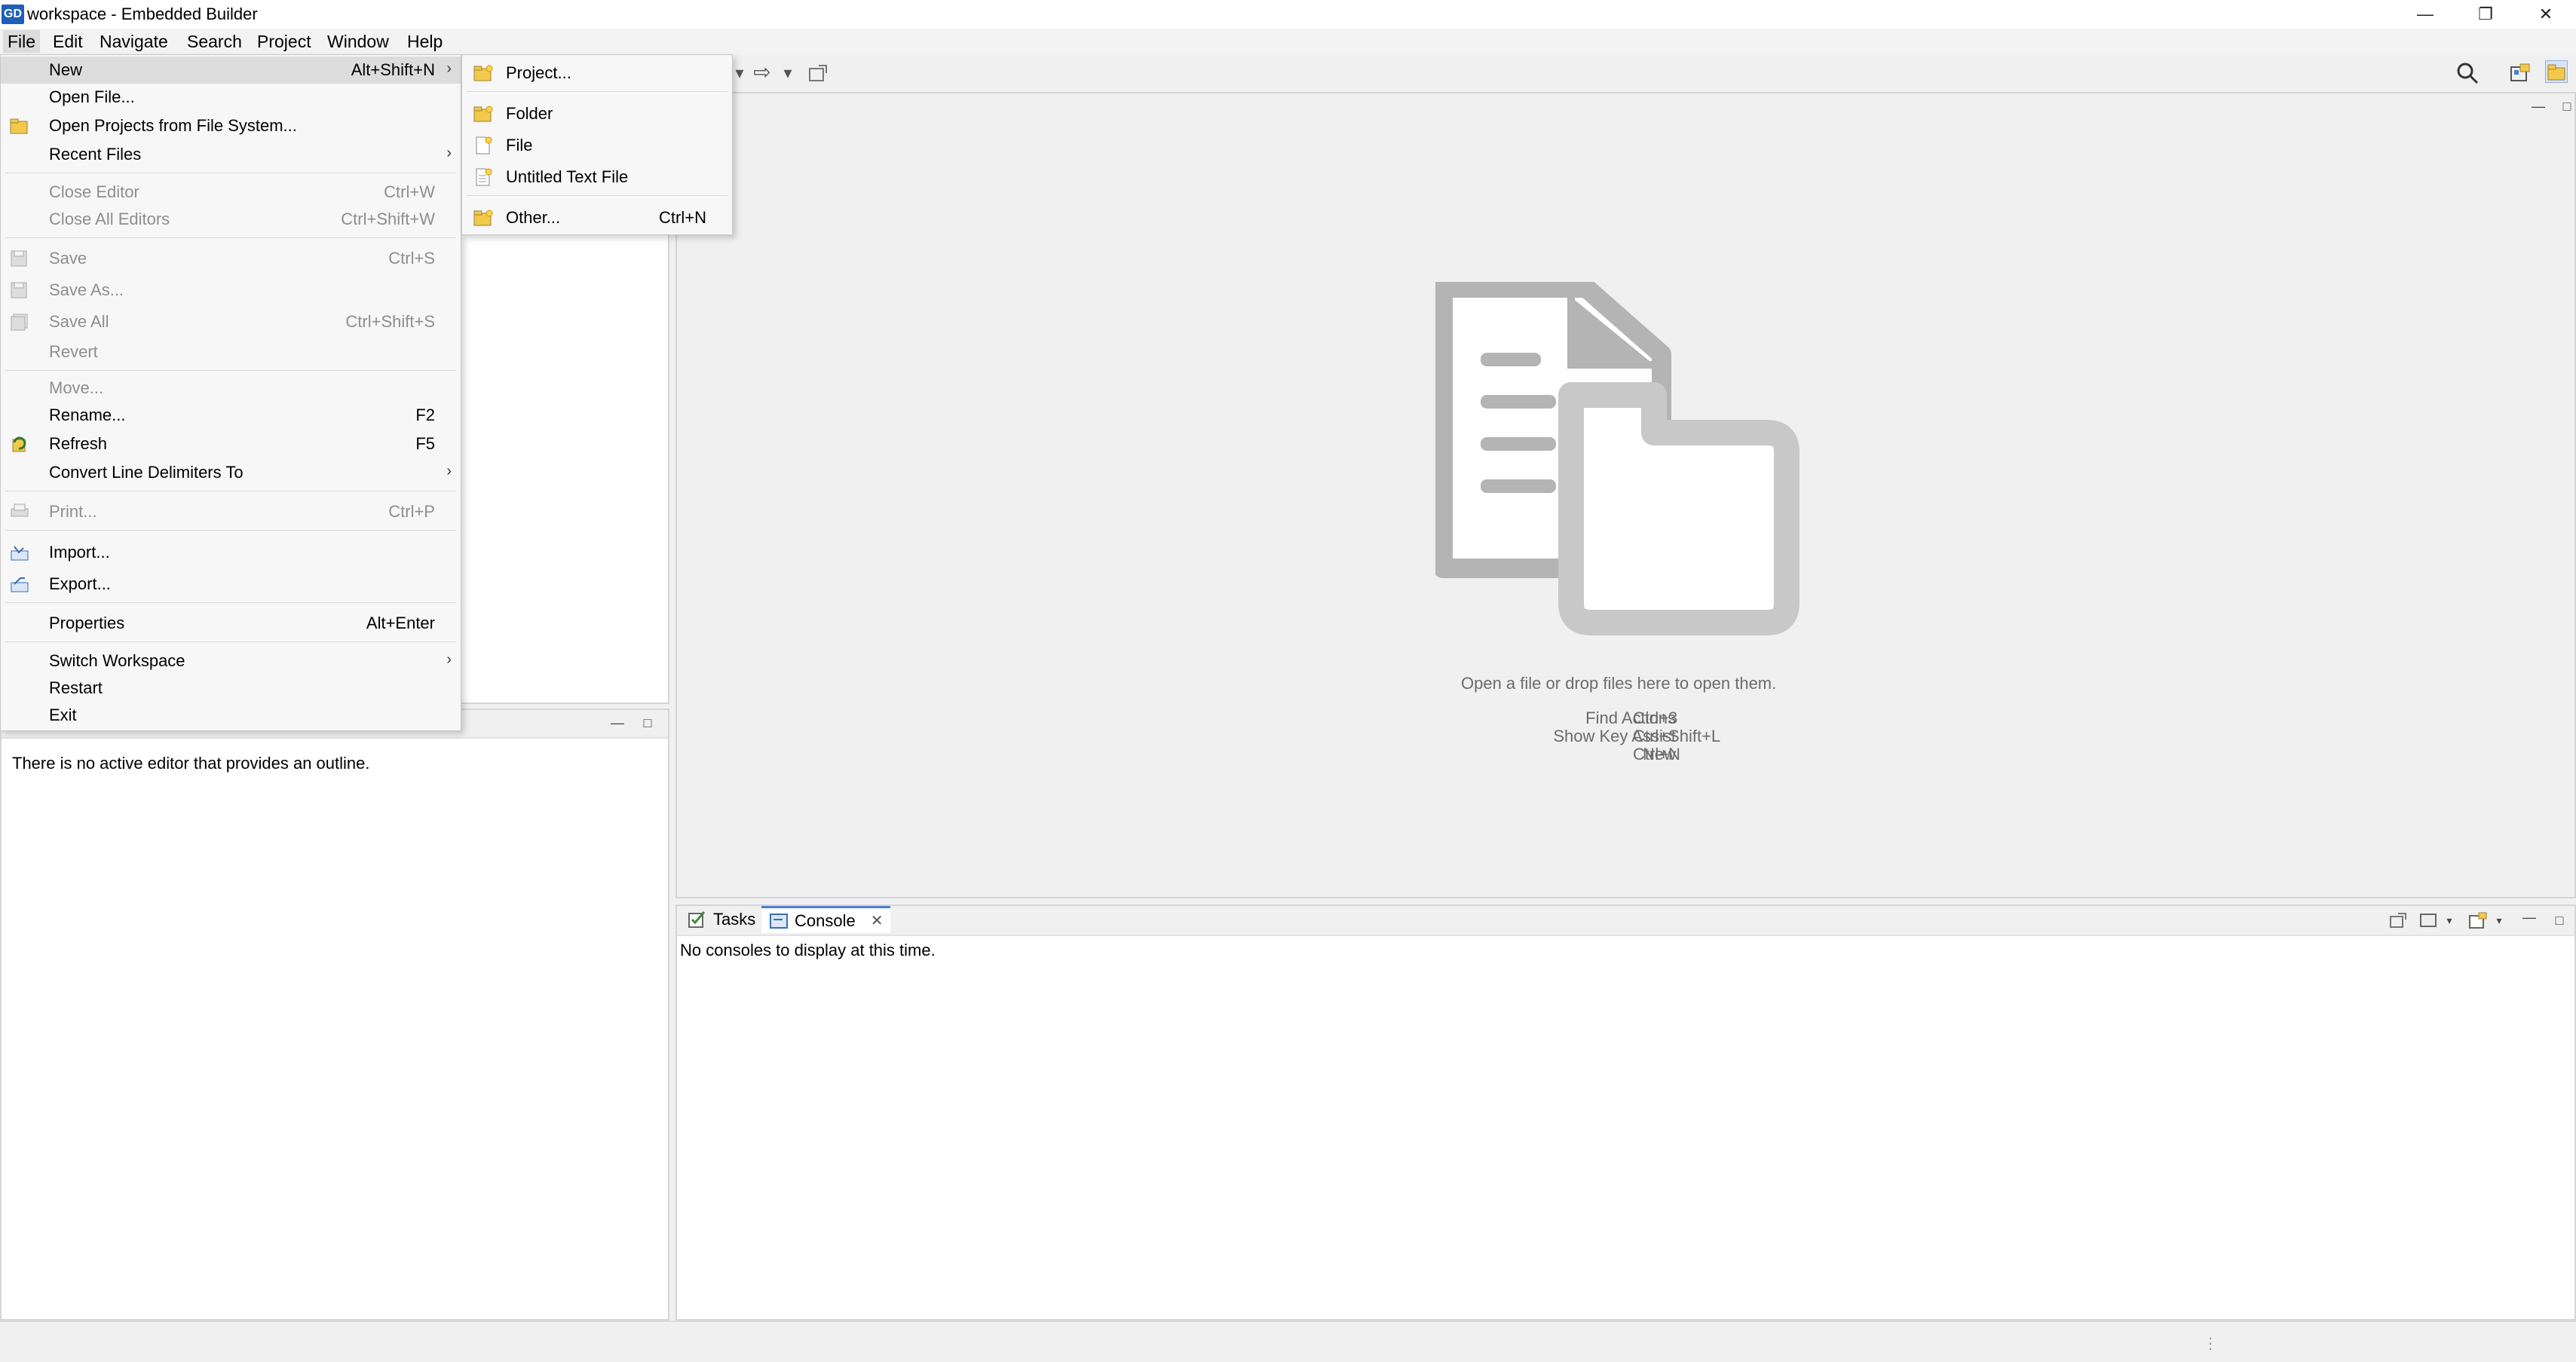 The height and width of the screenshot is (1362, 2576). I want to click on pin-editor-icon, so click(818, 73).